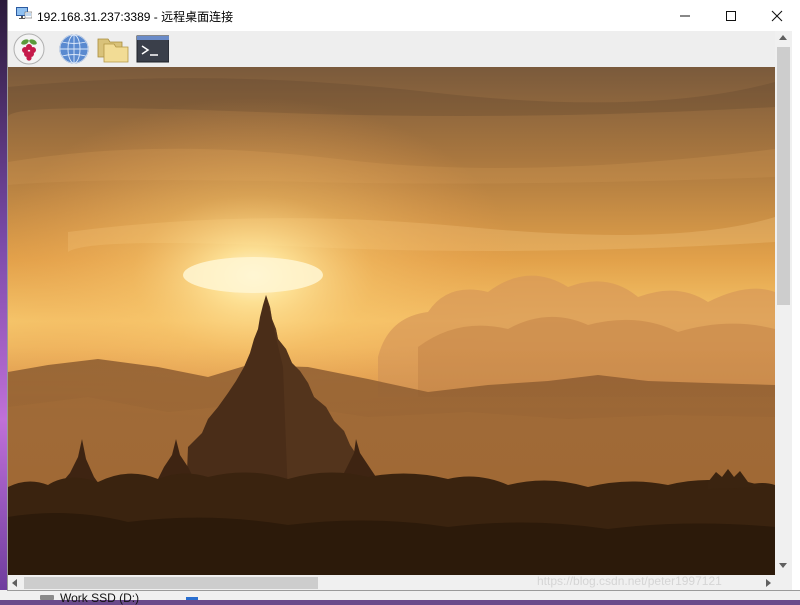 Image resolution: width=800 pixels, height=605 pixels. I want to click on maximize-button, so click(731, 15).